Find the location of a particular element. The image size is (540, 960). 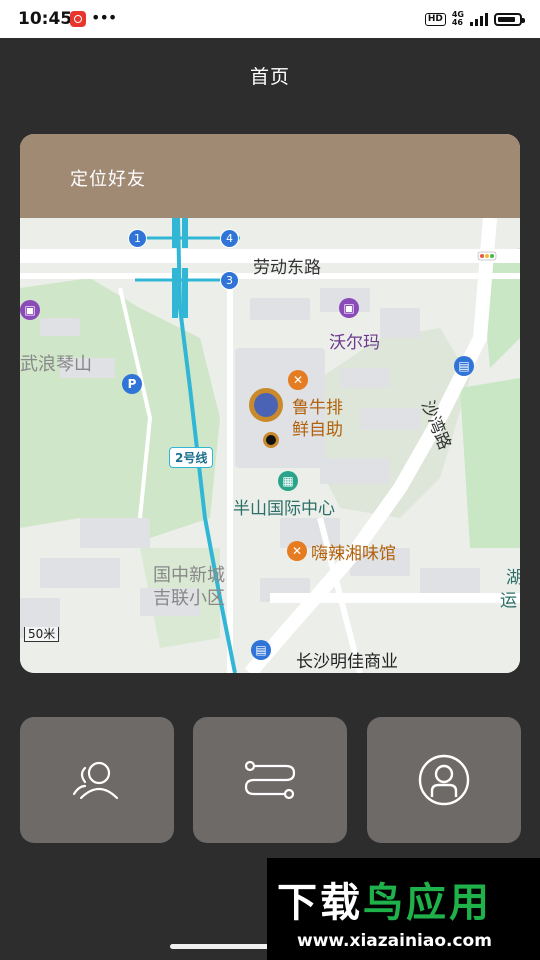

watermark-title-part2: 鸟应用 is located at coordinates (427, 903).